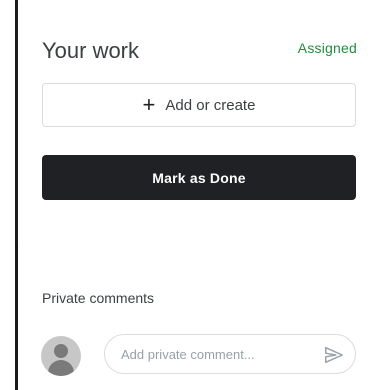  I want to click on status-badge: Assigned, so click(327, 48).